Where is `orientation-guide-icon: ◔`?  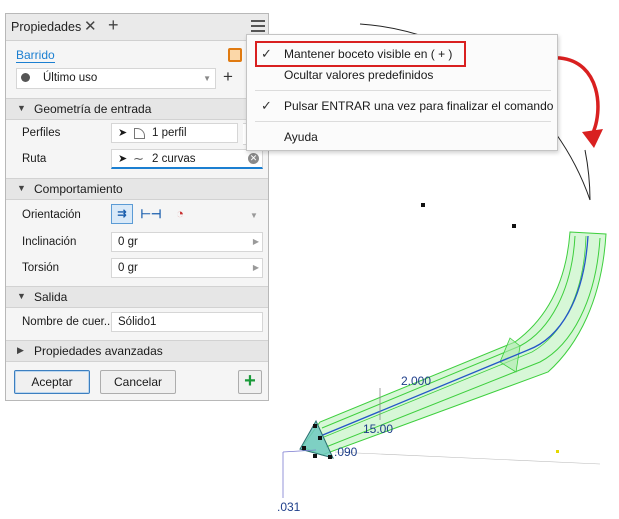
orientation-guide-icon: ◔ is located at coordinates (180, 214).